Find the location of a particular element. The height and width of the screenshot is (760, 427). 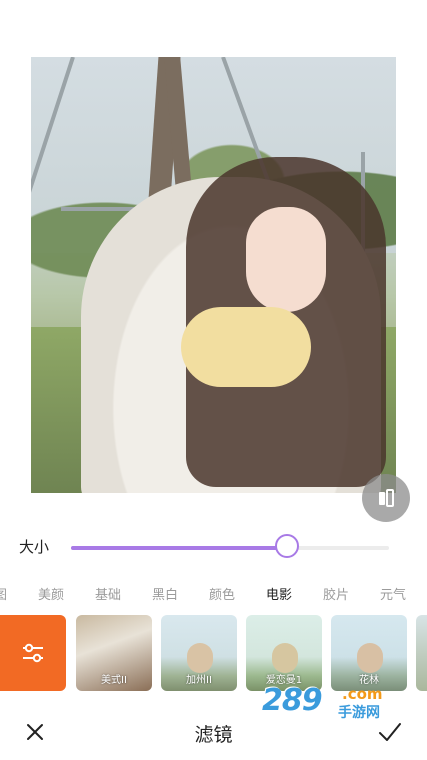

check-icon is located at coordinates (390, 732).